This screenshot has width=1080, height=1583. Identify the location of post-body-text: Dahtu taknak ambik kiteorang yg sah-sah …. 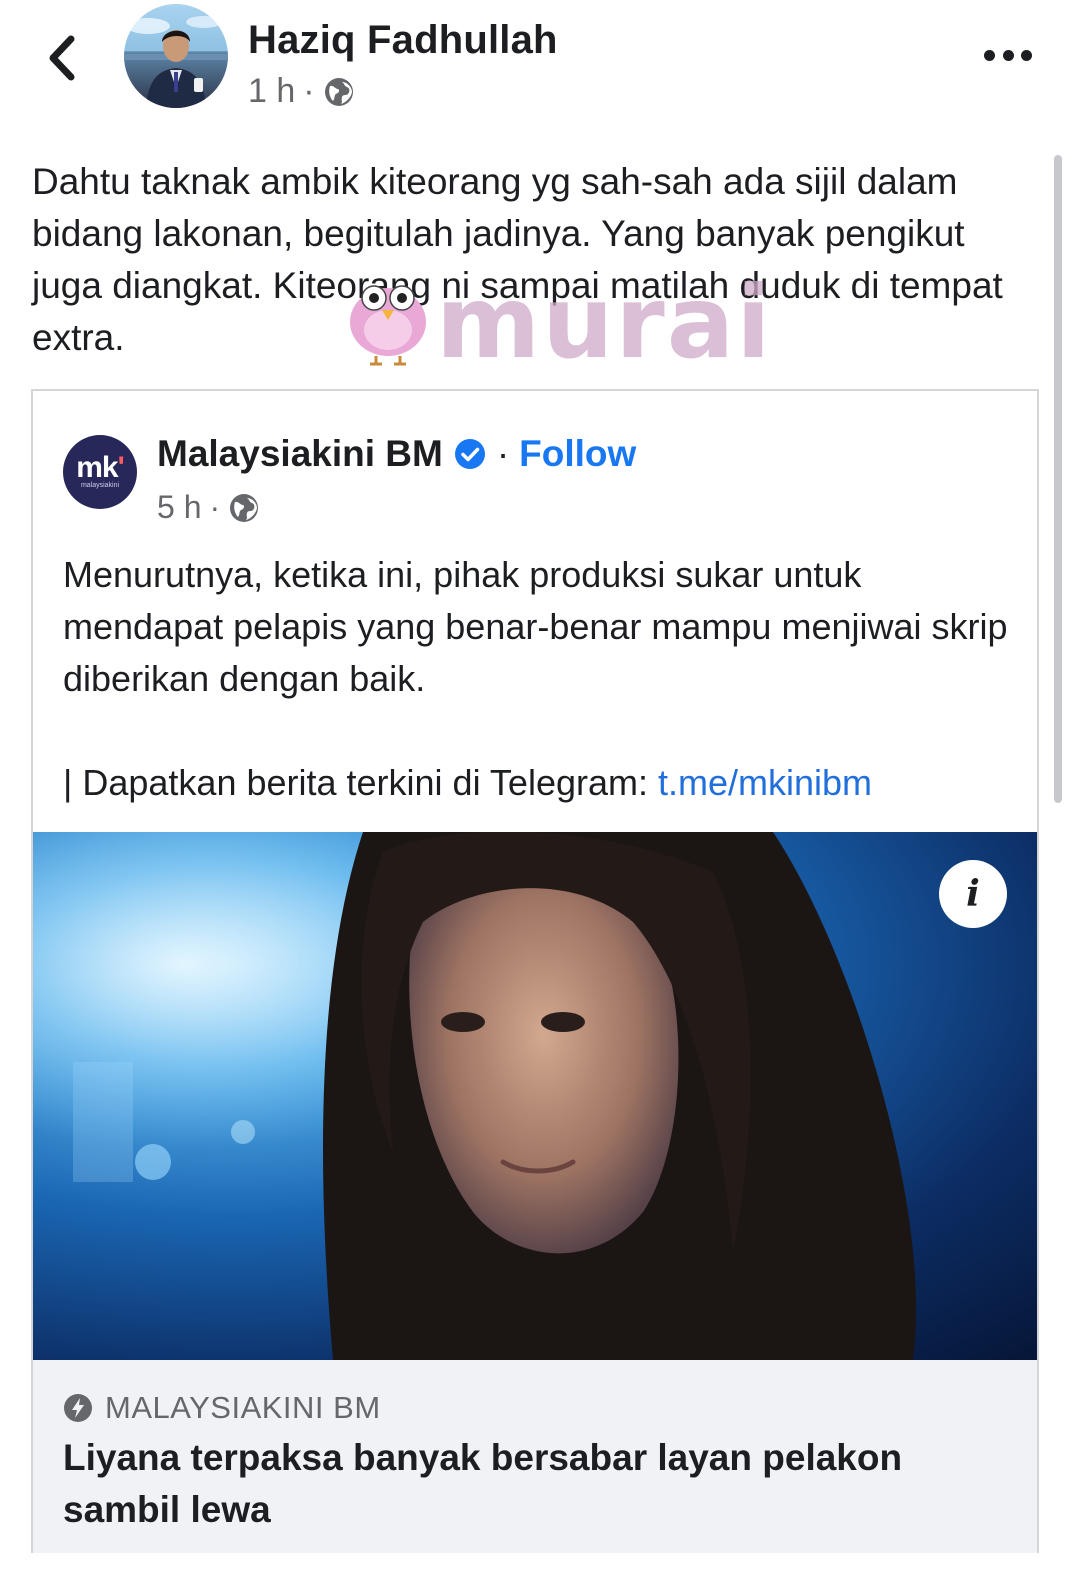
(517, 259).